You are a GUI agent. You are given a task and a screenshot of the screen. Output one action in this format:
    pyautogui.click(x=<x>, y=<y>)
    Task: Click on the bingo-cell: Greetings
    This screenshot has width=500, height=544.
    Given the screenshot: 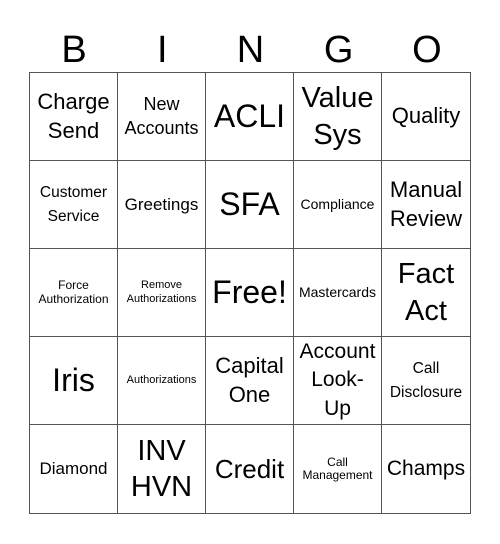 What is the action you would take?
    pyautogui.click(x=162, y=205)
    